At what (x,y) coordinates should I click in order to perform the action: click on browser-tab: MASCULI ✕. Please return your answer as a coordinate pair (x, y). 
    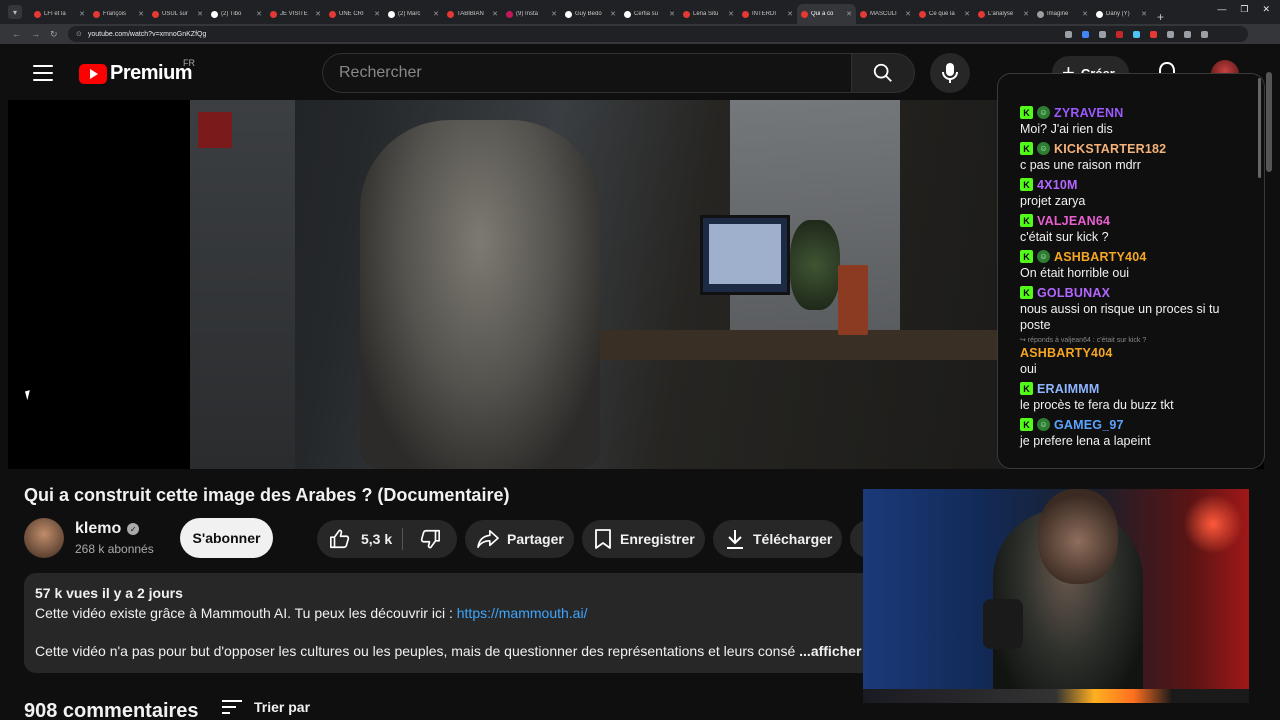
    Looking at the image, I should click on (885, 14).